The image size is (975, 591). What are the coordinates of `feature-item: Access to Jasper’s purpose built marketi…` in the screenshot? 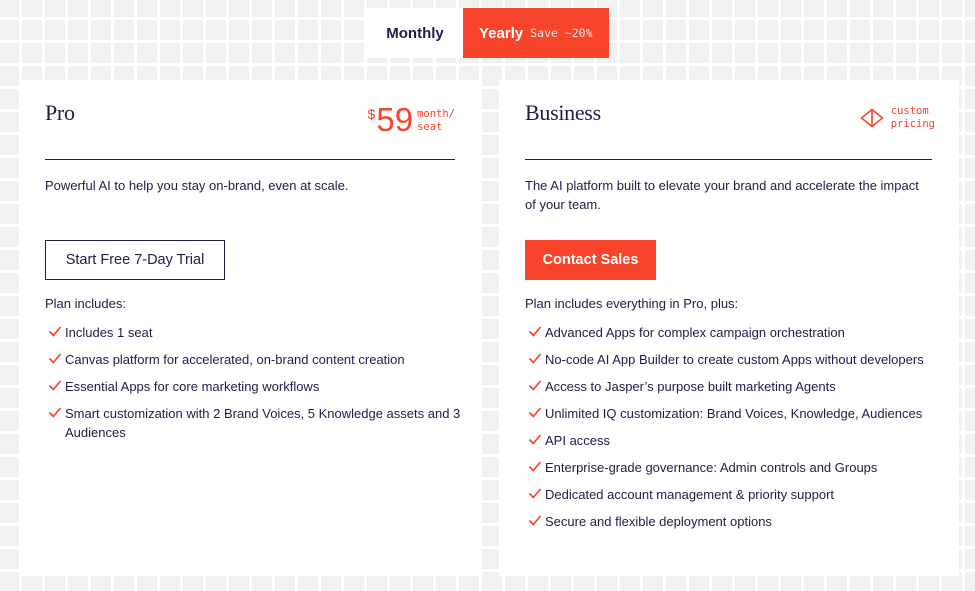 It's located at (732, 386).